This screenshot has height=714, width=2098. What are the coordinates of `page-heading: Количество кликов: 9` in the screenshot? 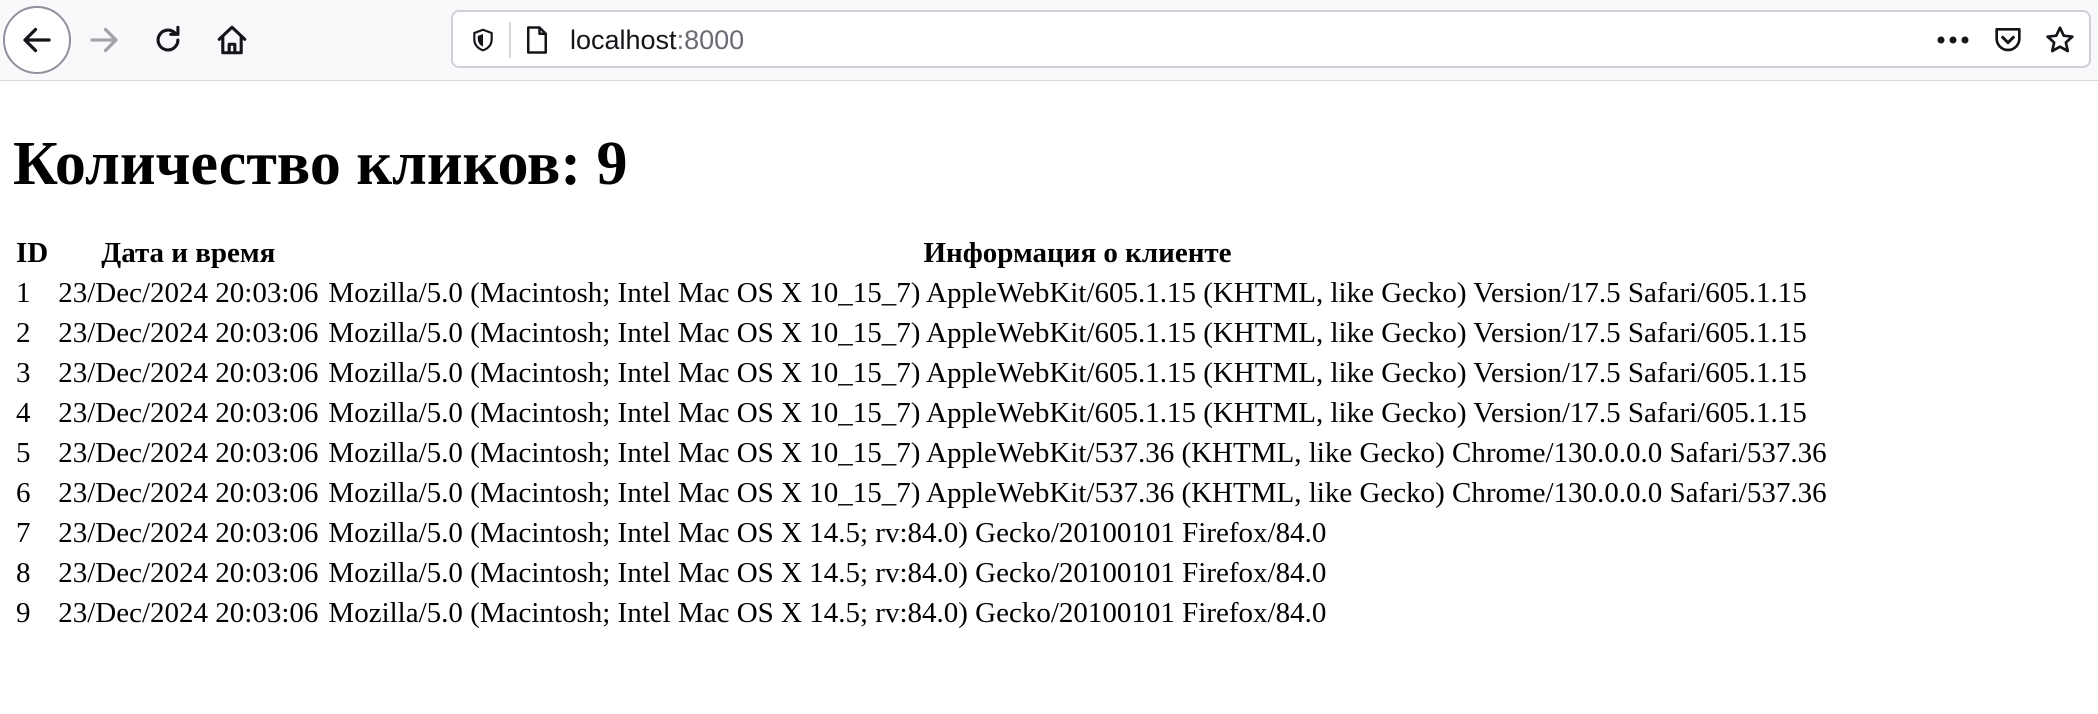 It's located at (320, 164).